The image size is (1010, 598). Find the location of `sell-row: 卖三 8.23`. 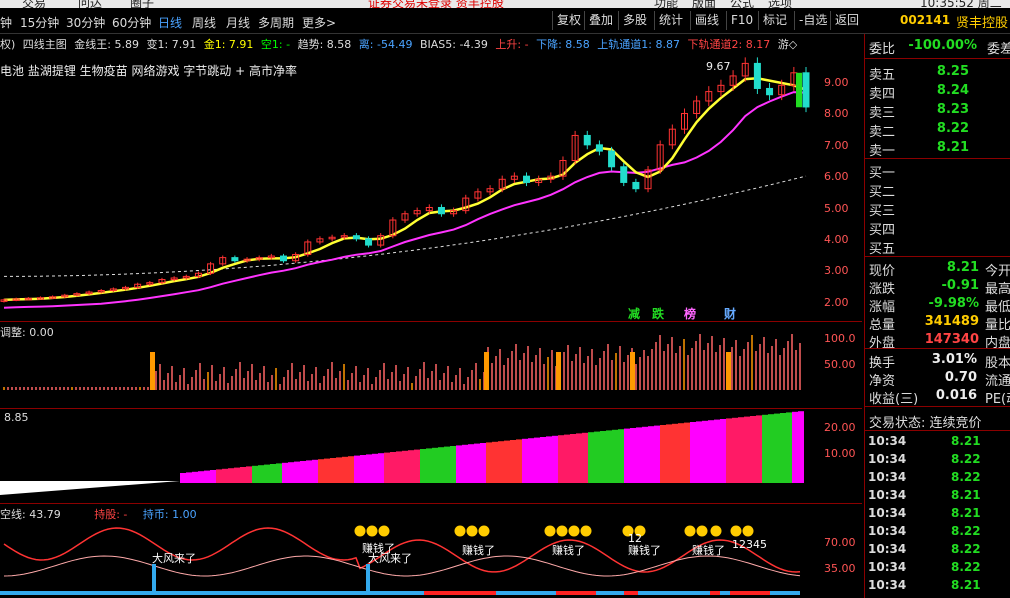

sell-row: 卖三 8.23 is located at coordinates (938, 111).